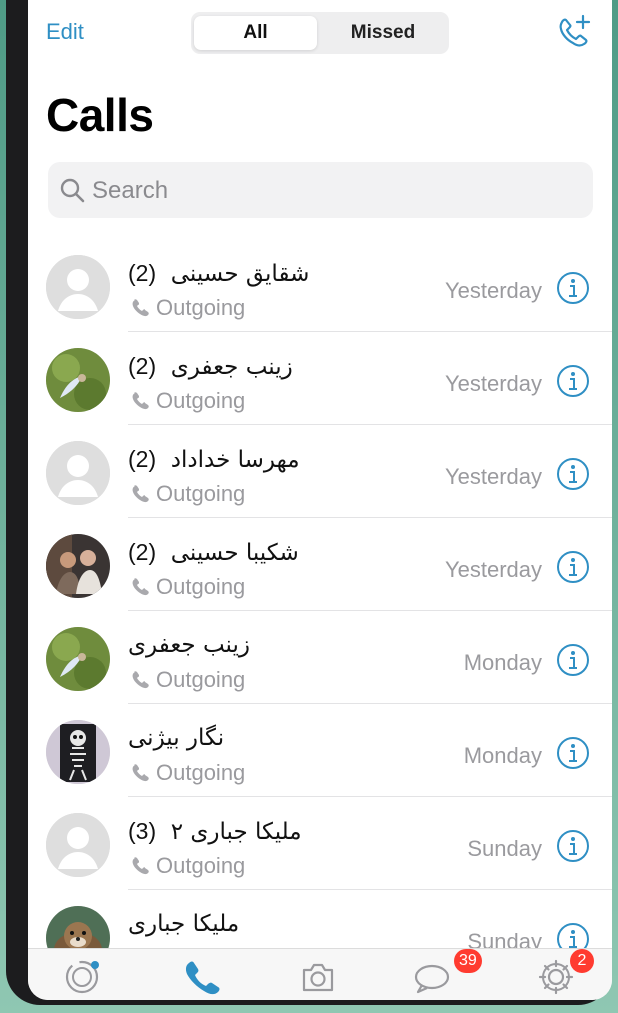 The height and width of the screenshot is (1013, 618). I want to click on call-time: Sunday, so click(504, 848).